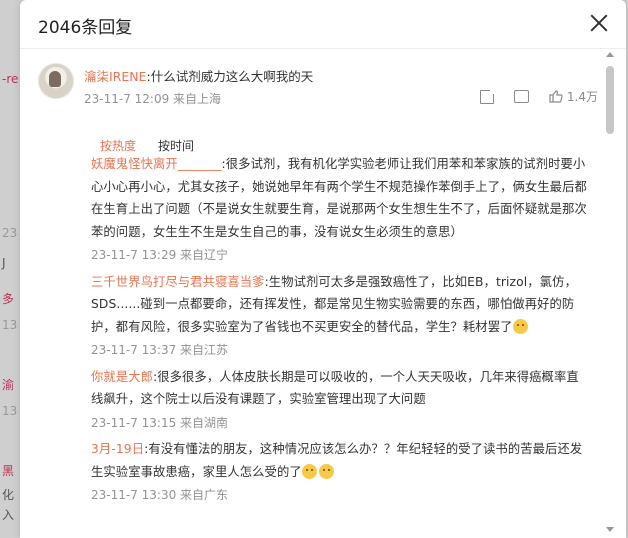 This screenshot has height=538, width=628. I want to click on smile-emoji-icon, so click(520, 326).